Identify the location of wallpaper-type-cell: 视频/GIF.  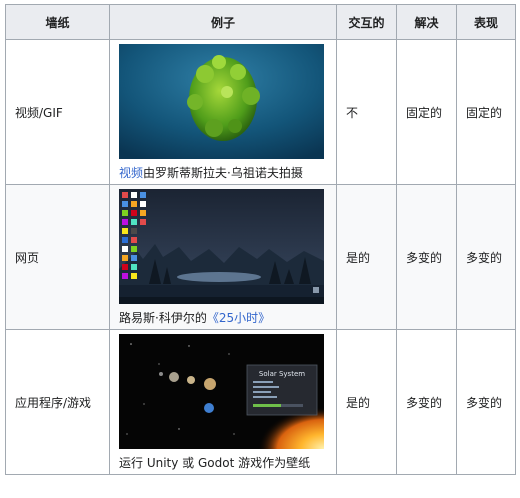
(57, 112).